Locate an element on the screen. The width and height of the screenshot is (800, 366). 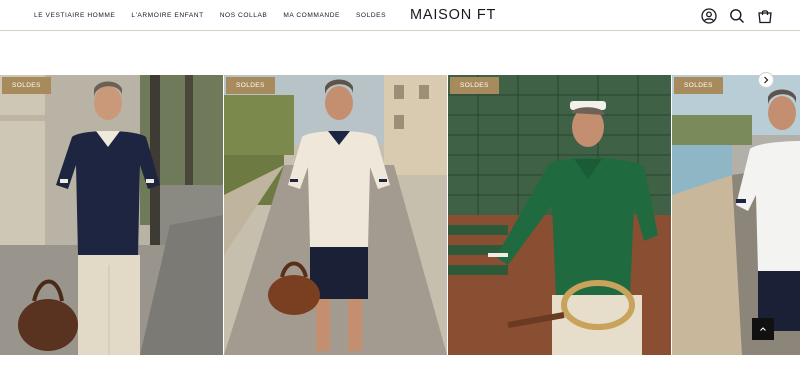
nav-item-armoire-enfant: L'ARMOIRE ENFANT is located at coordinates (167, 15).